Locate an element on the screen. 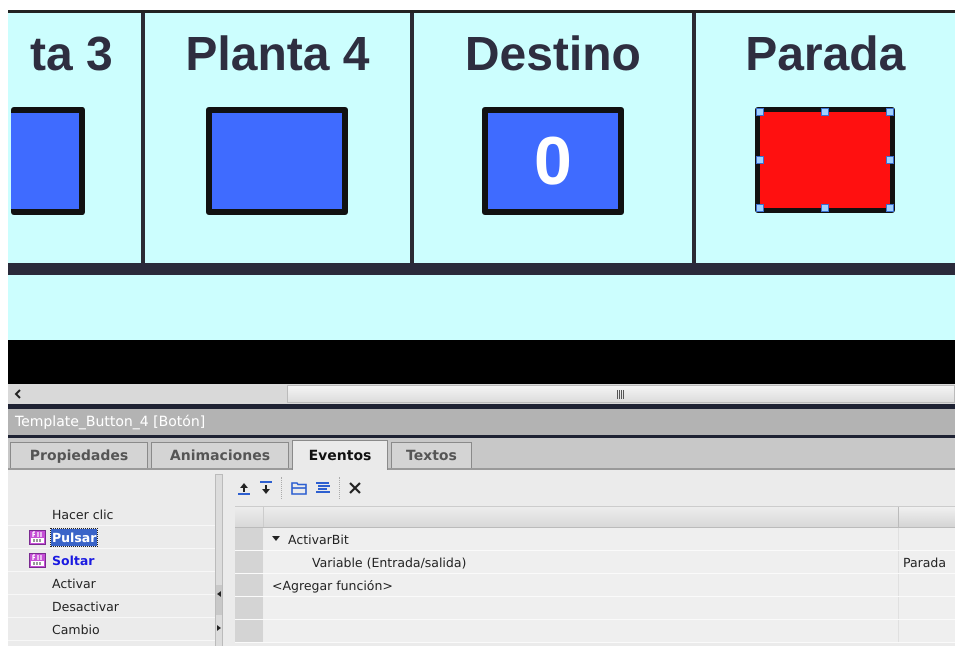 This screenshot has height=646, width=955. arrow-right-icon is located at coordinates (219, 628).